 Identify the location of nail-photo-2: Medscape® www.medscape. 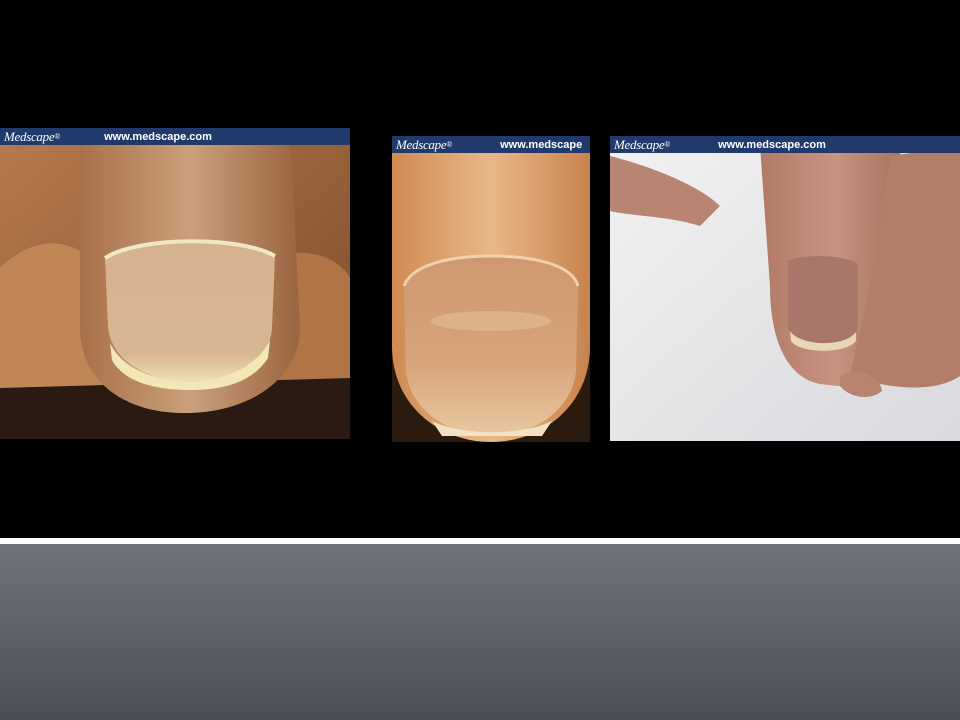
(491, 289).